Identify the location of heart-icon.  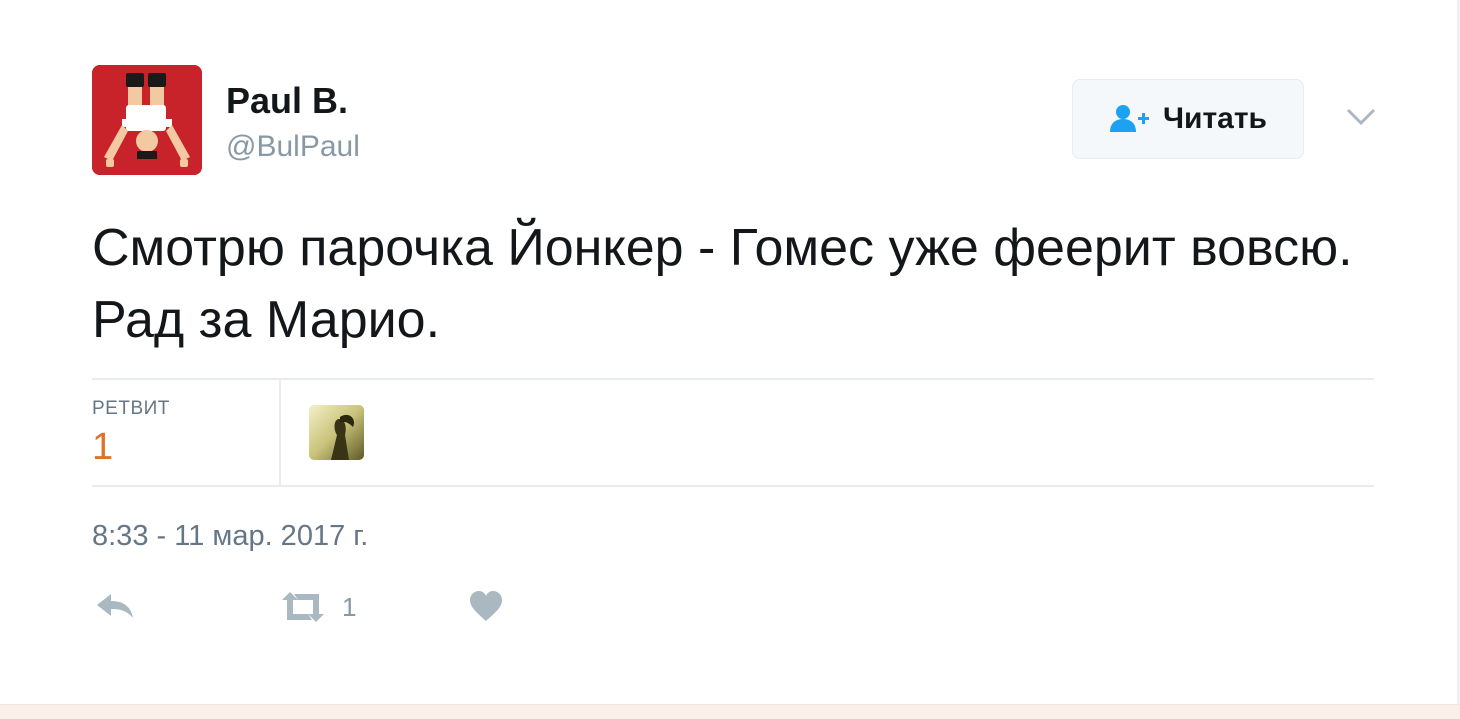
(486, 606).